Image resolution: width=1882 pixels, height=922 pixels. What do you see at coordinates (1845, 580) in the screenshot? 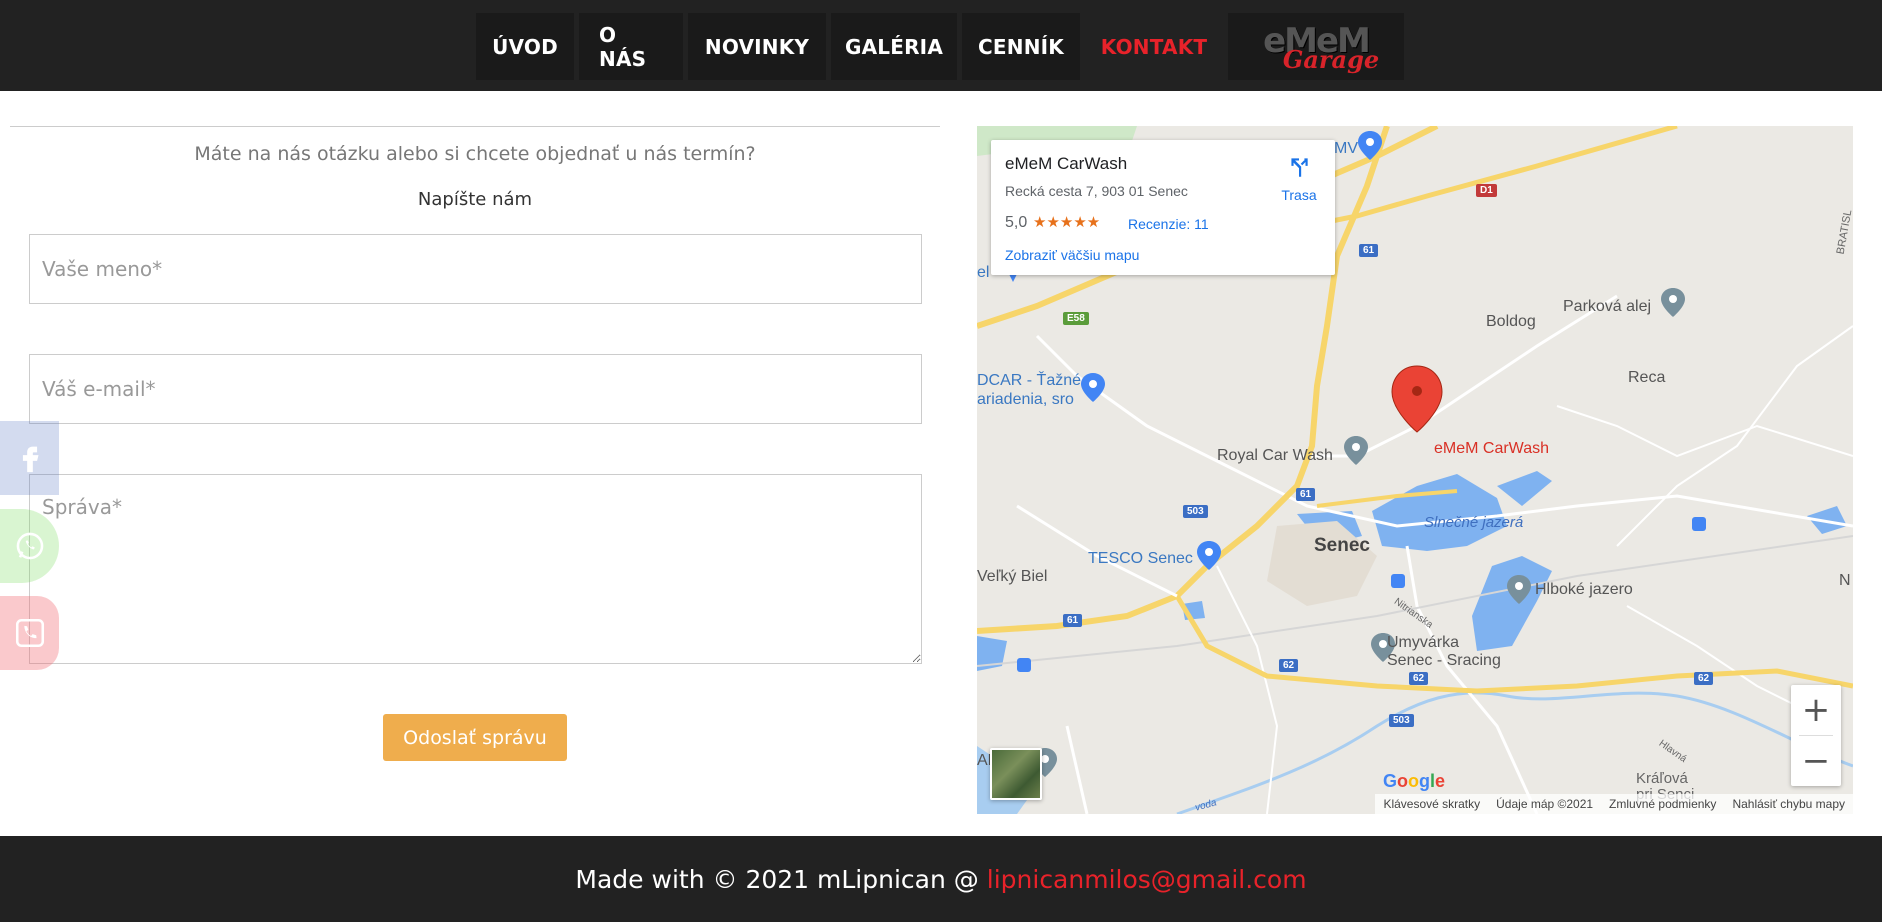
I see `map-label-n: N` at bounding box center [1845, 580].